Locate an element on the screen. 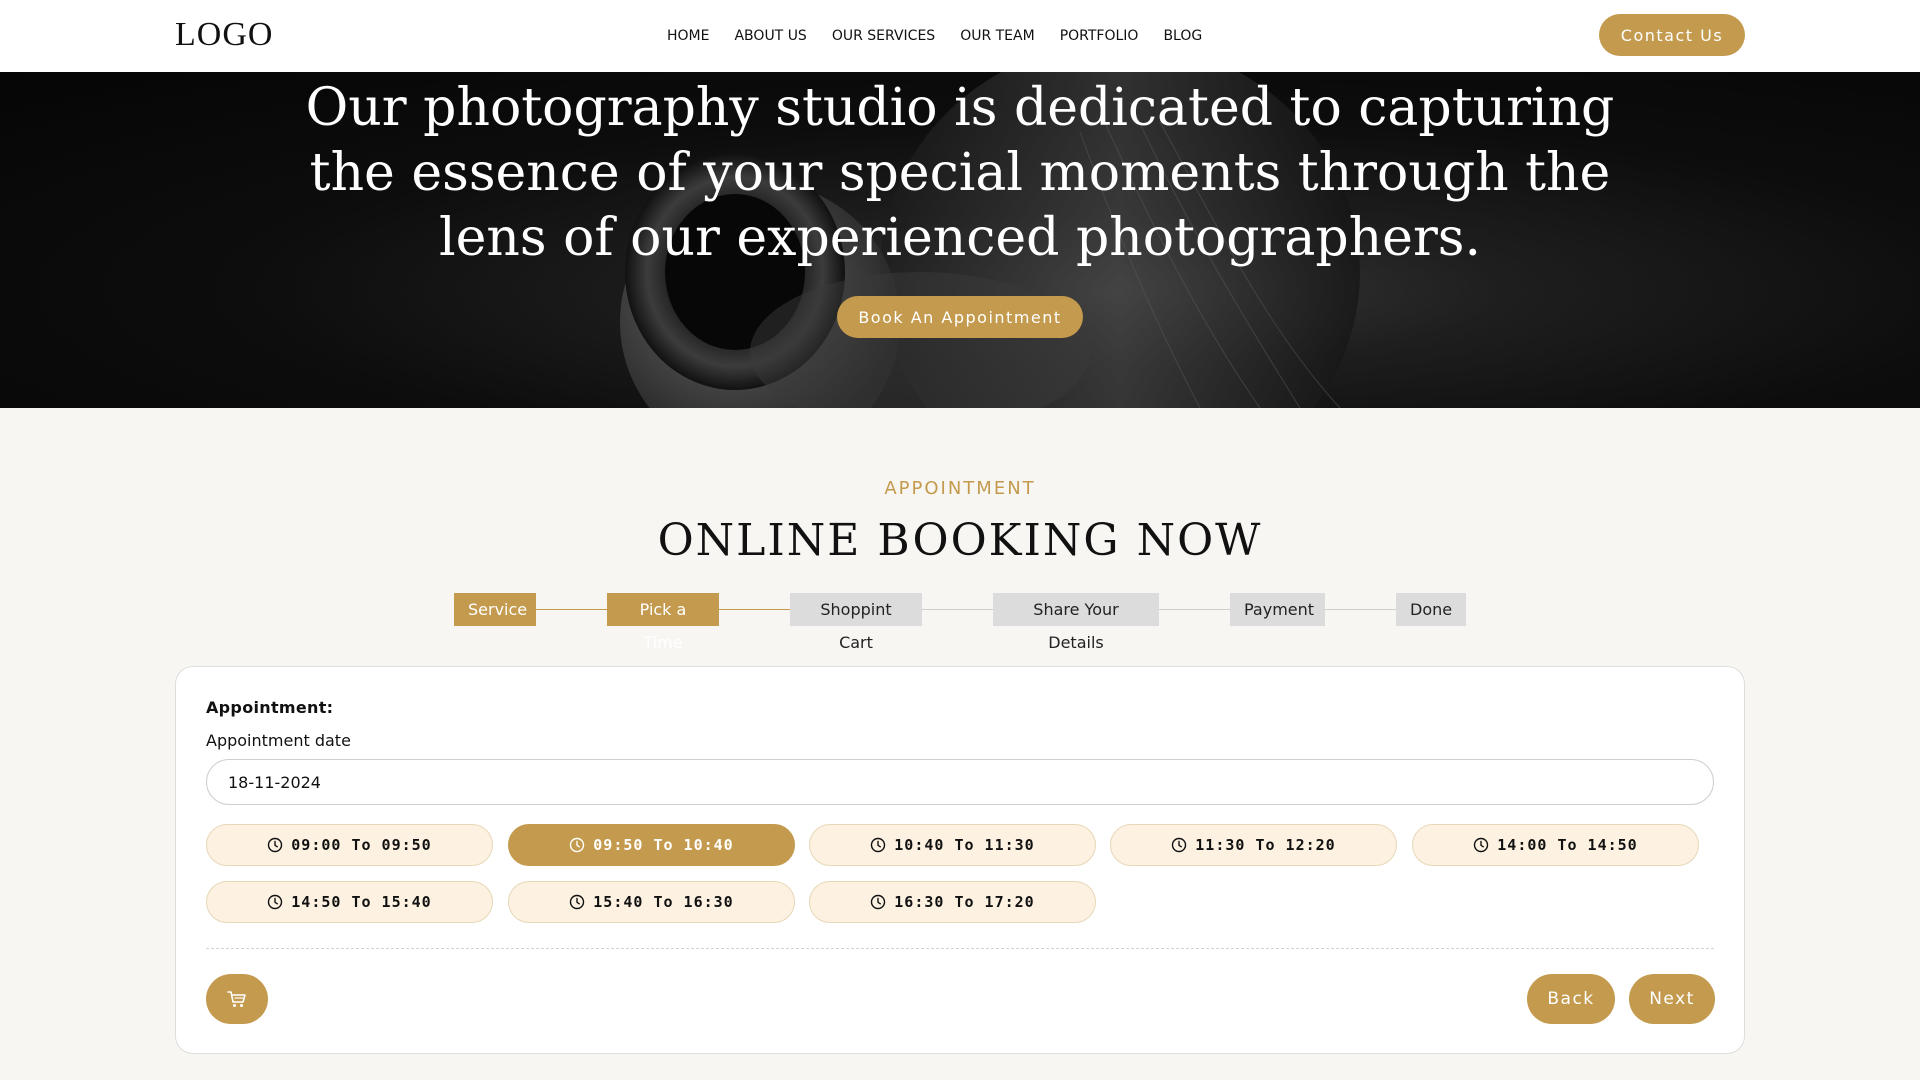  nav-about-us: ABOUT US is located at coordinates (770, 36).